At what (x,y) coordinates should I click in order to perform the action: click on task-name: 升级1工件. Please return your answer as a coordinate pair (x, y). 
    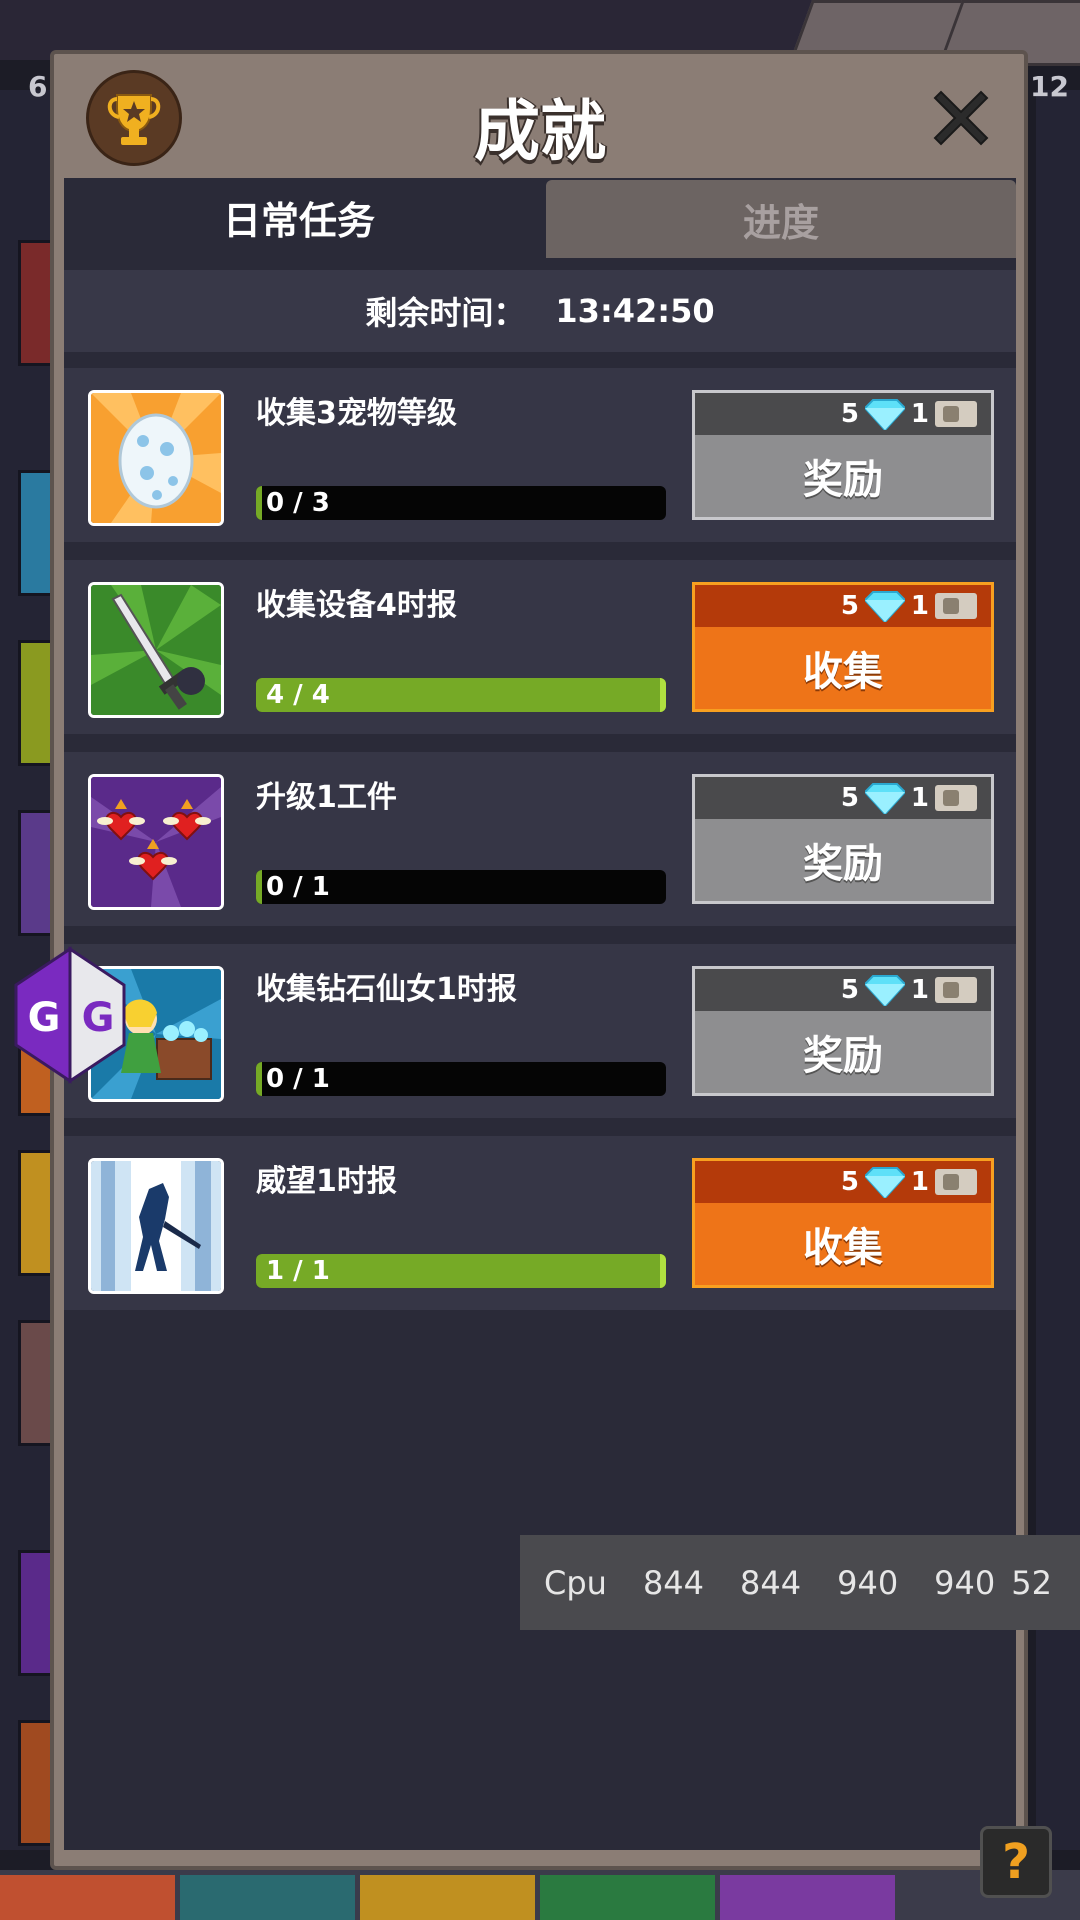
    Looking at the image, I should click on (326, 797).